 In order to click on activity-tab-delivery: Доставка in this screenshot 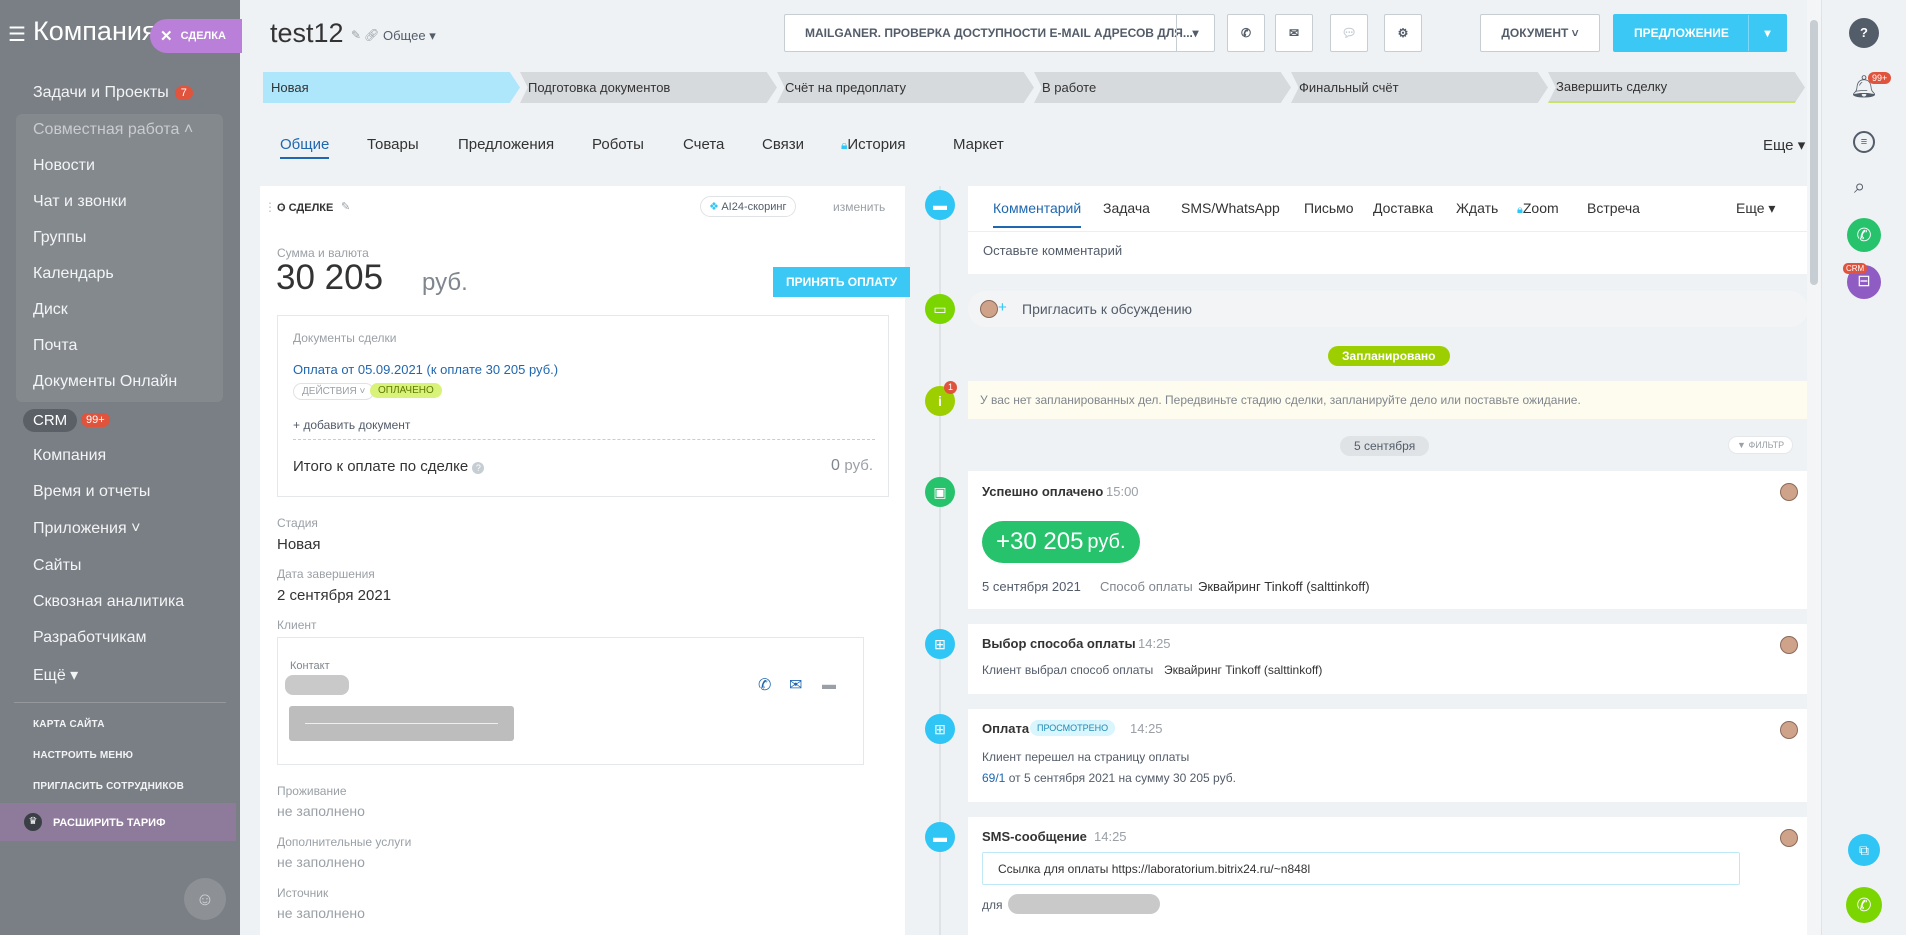, I will do `click(1403, 208)`.